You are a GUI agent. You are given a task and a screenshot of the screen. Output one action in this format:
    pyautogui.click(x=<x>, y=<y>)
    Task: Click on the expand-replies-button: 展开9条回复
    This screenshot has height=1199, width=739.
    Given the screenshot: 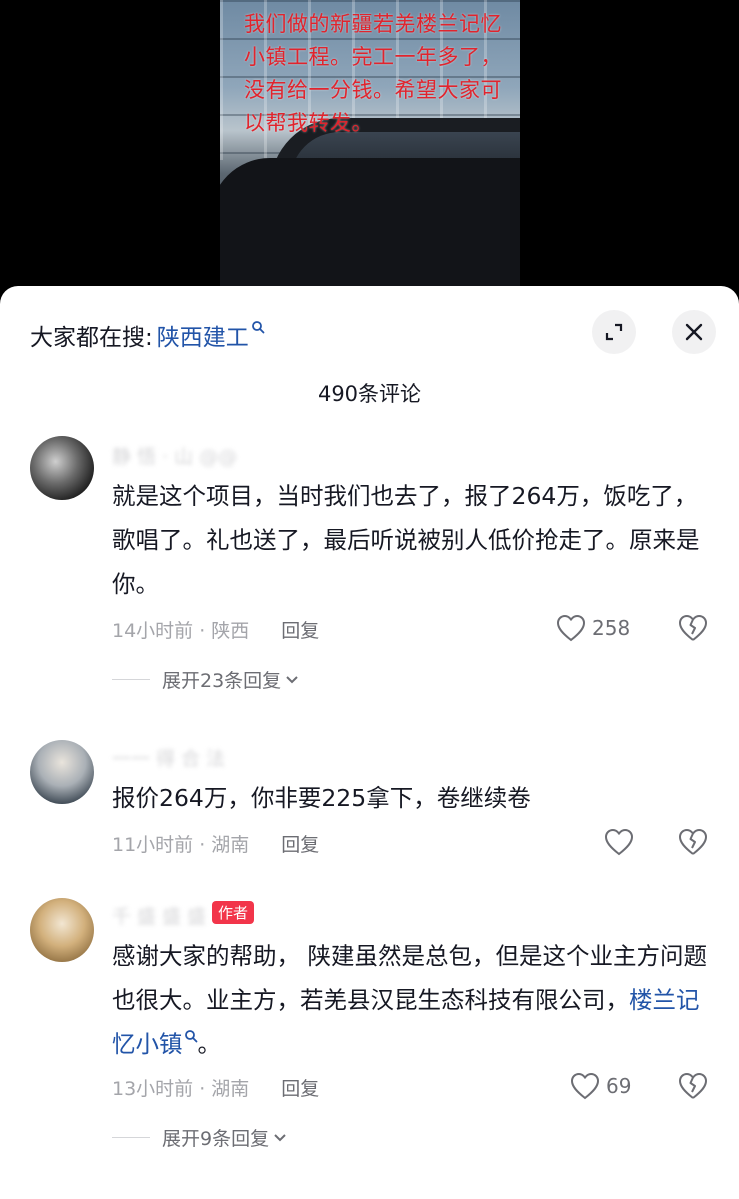 What is the action you would take?
    pyautogui.click(x=199, y=1137)
    